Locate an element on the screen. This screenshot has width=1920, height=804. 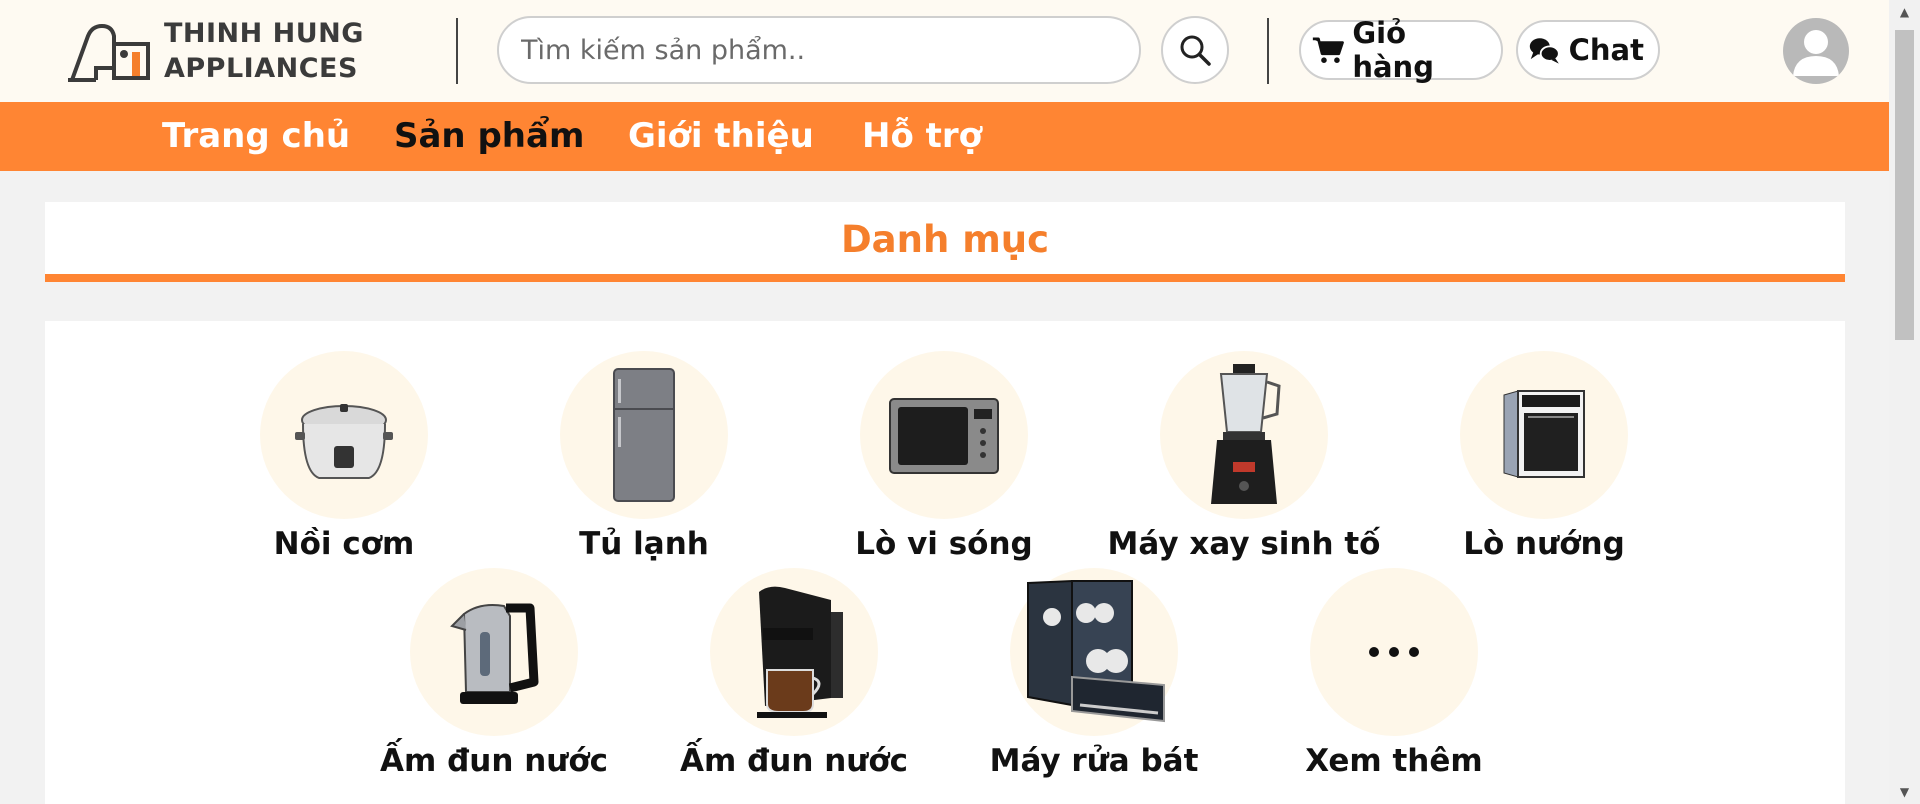
category-label: Tủ lạnh is located at coordinates (644, 544).